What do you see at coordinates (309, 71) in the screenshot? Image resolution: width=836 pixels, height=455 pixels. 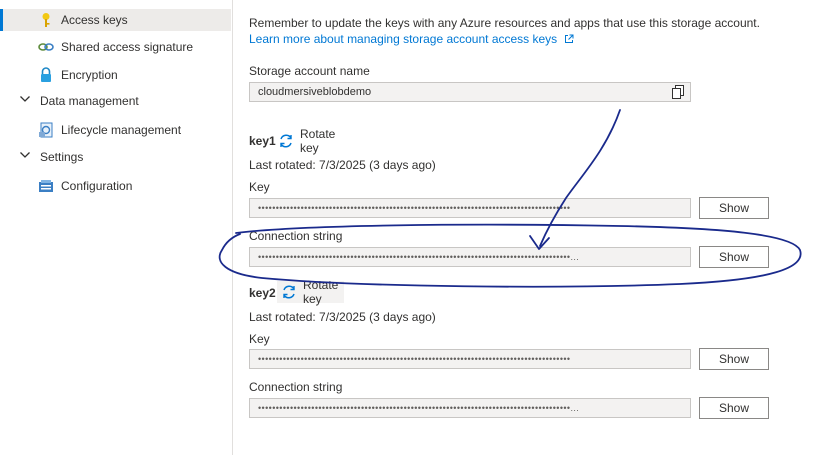 I see `storage-account-label: Storage account name` at bounding box center [309, 71].